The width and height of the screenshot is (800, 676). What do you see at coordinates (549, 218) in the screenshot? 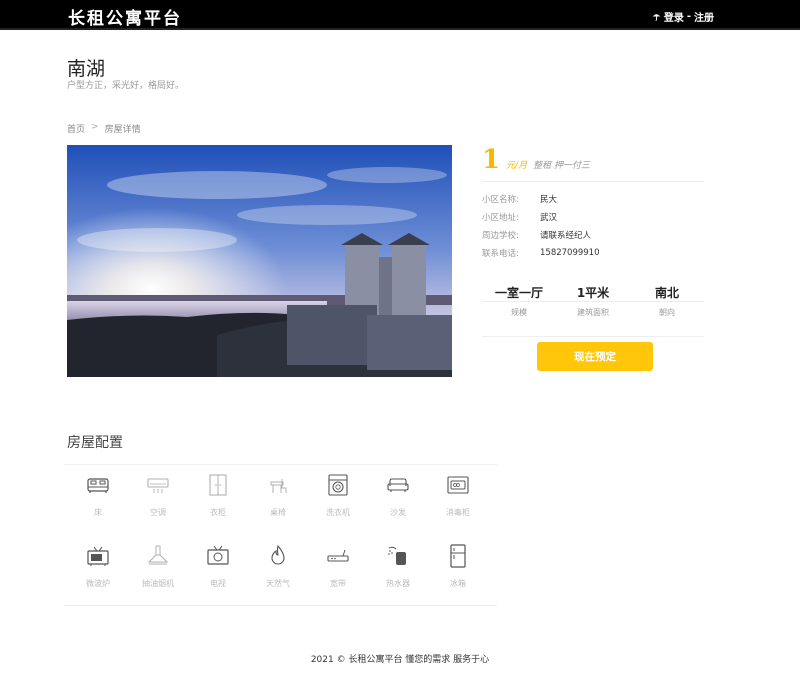
I see `detail-value: 武汉` at bounding box center [549, 218].